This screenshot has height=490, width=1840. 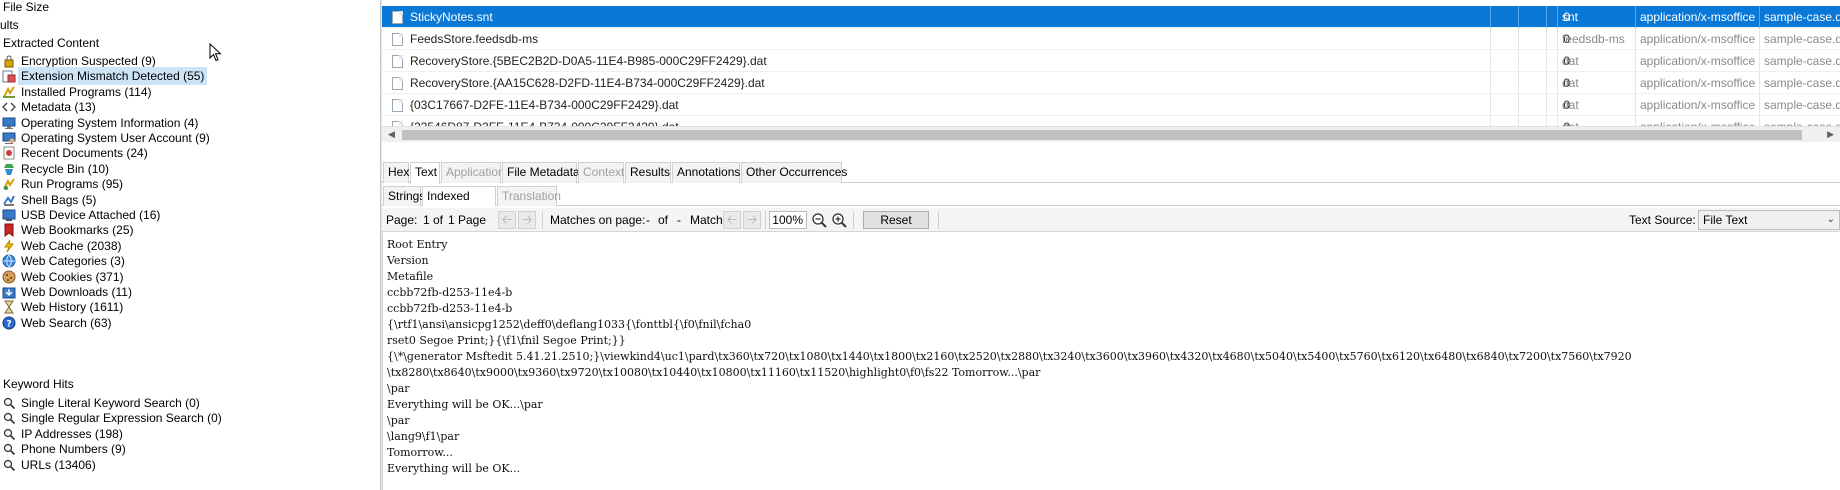 What do you see at coordinates (1769, 220) in the screenshot?
I see `text-source-select: File Text ⌄` at bounding box center [1769, 220].